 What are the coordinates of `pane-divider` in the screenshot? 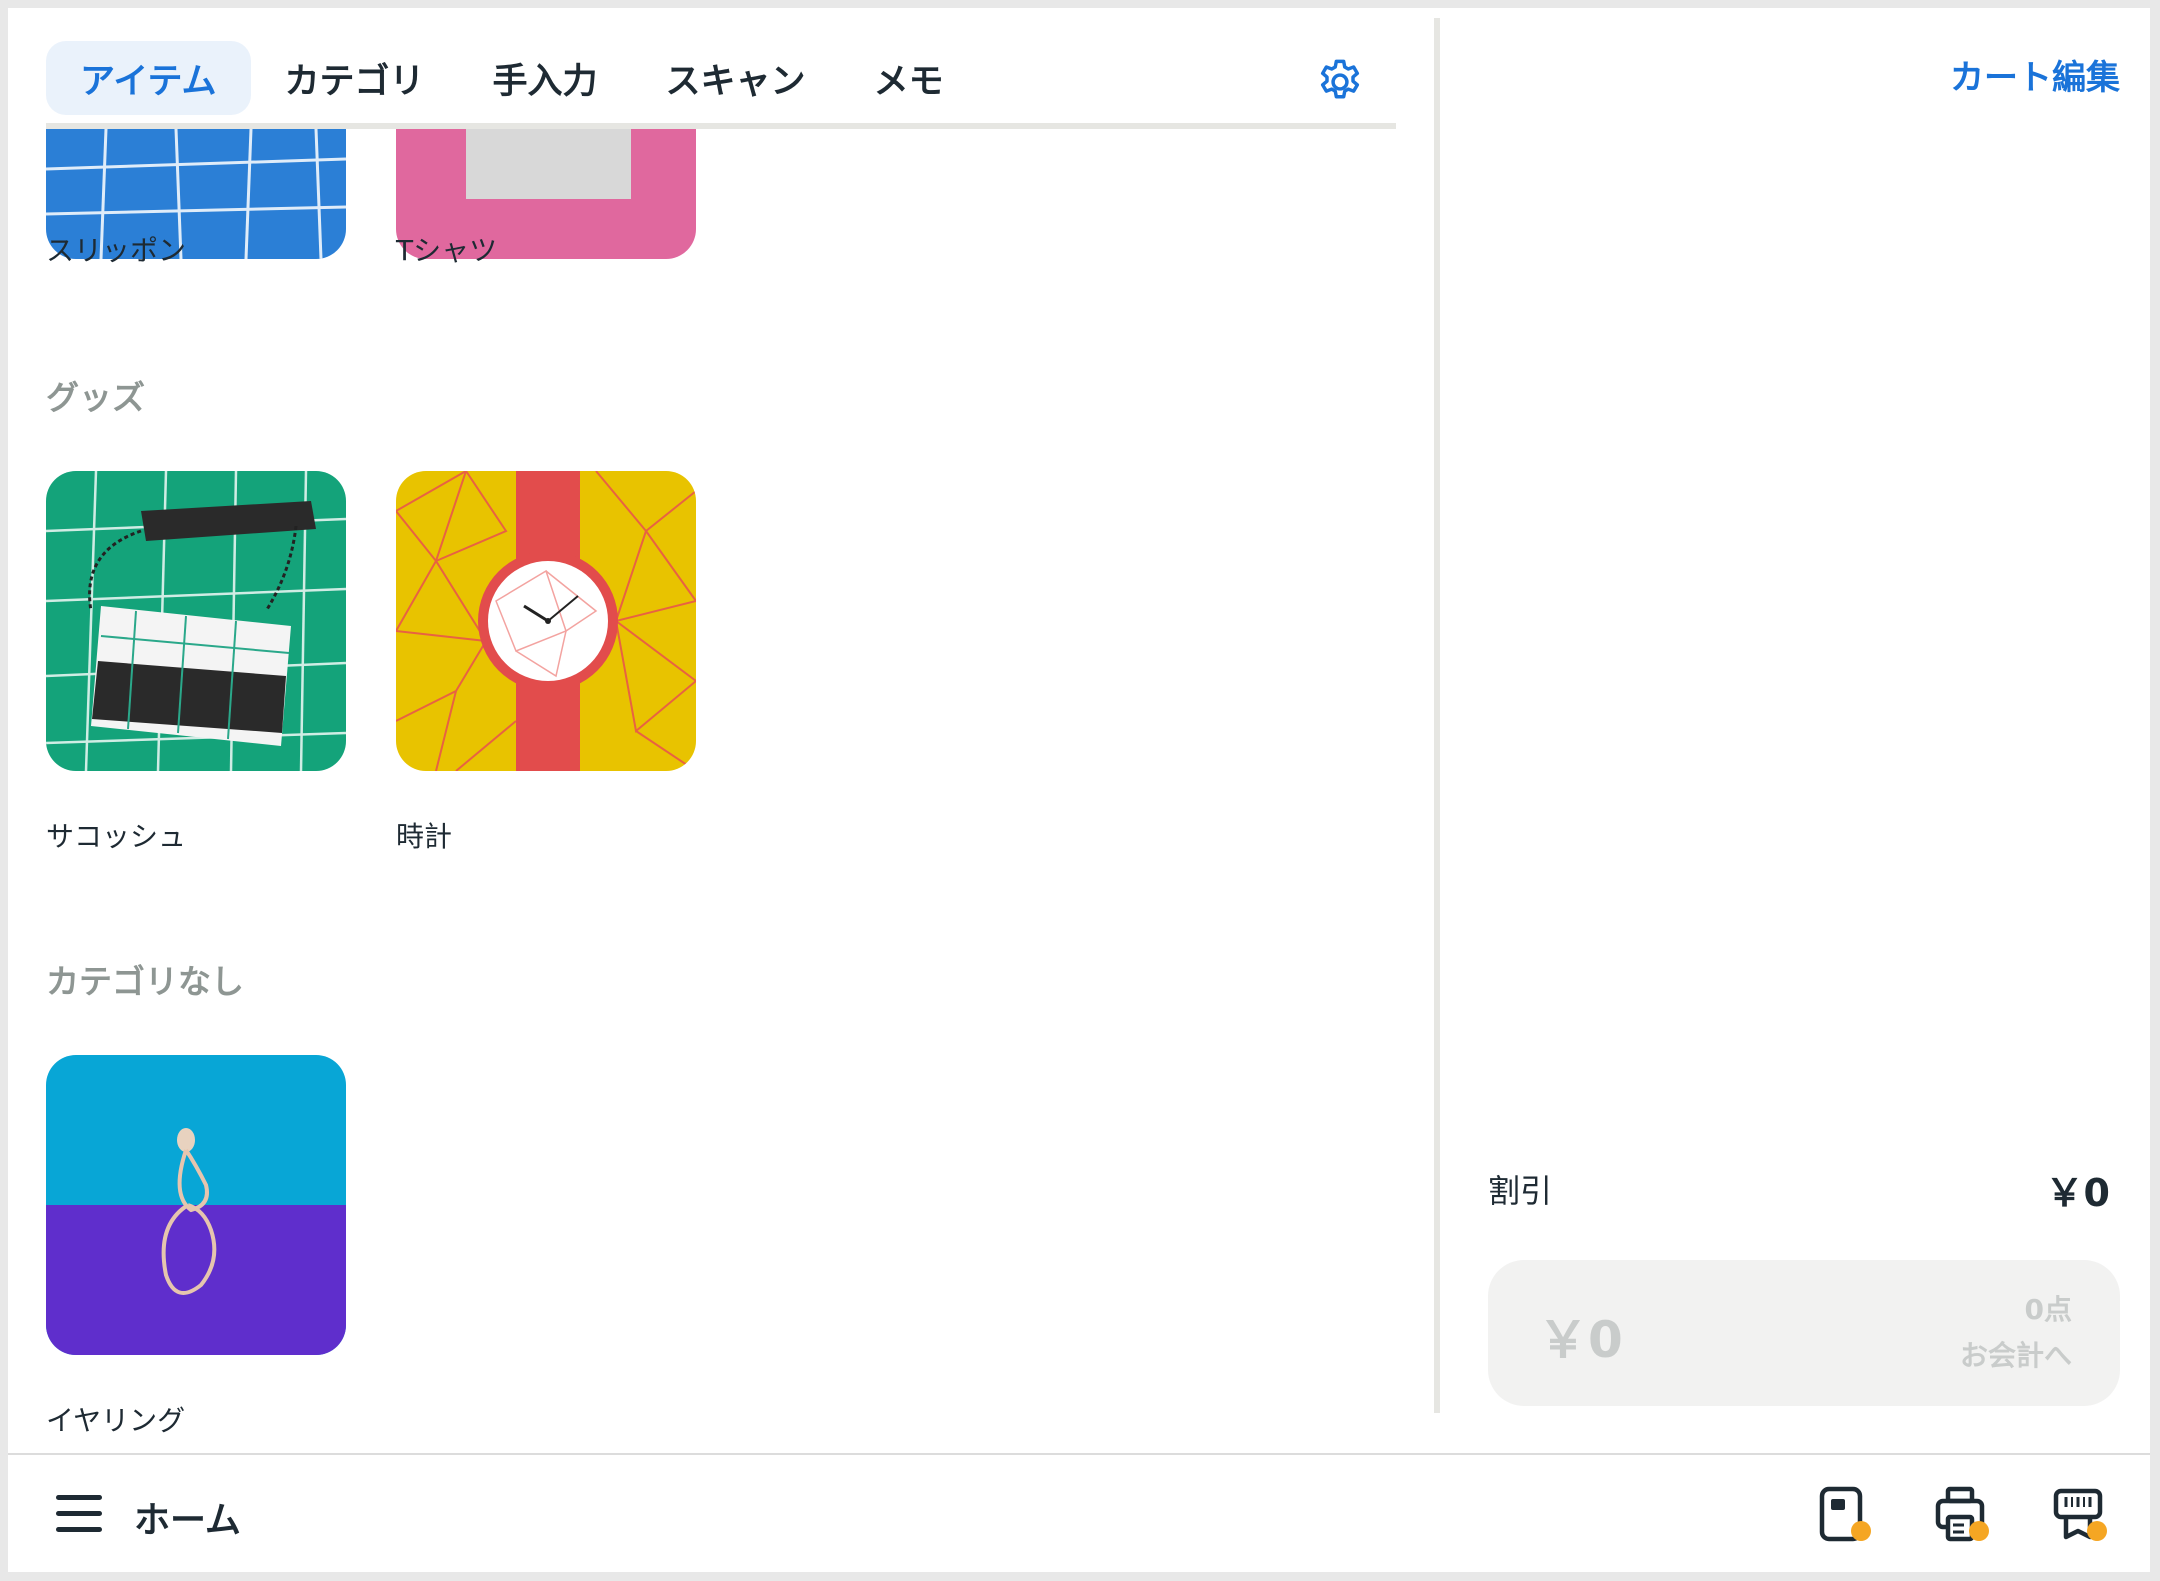 It's located at (1437, 715).